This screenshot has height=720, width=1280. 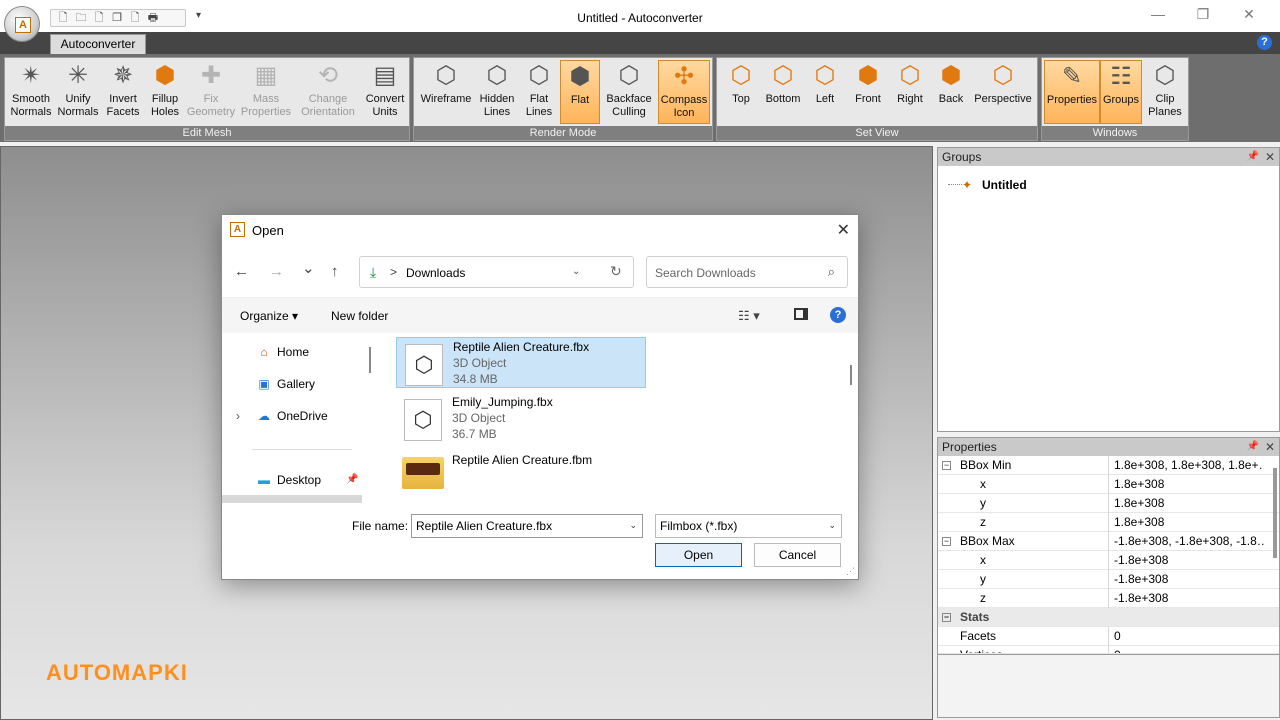 What do you see at coordinates (522, 460) in the screenshot?
I see `folder-name: Reptile Alien Creature.fbm` at bounding box center [522, 460].